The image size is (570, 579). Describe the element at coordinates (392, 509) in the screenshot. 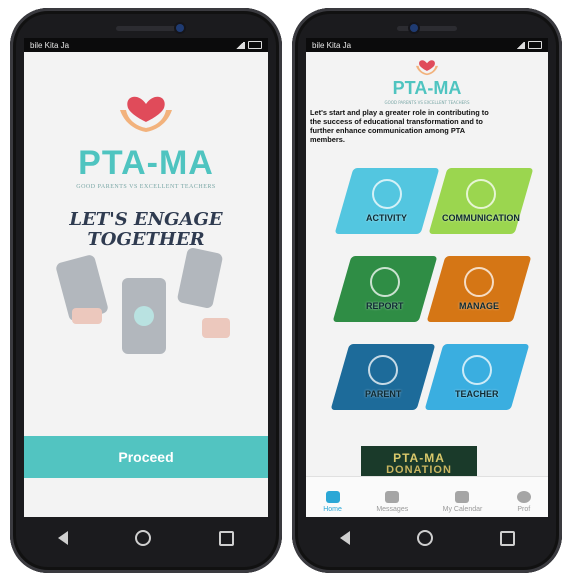

I see `tab-label: Messages` at that location.